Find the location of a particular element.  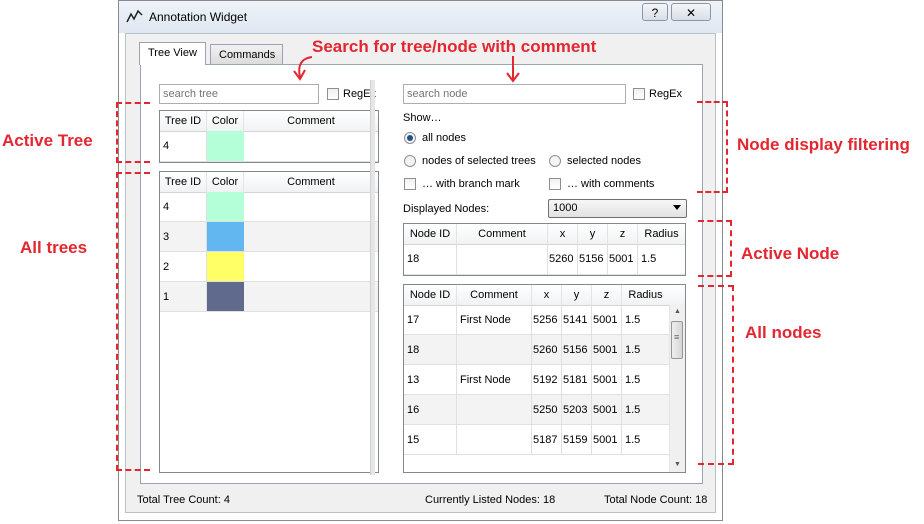

scroll-up-icon: ▲ is located at coordinates (677, 312).